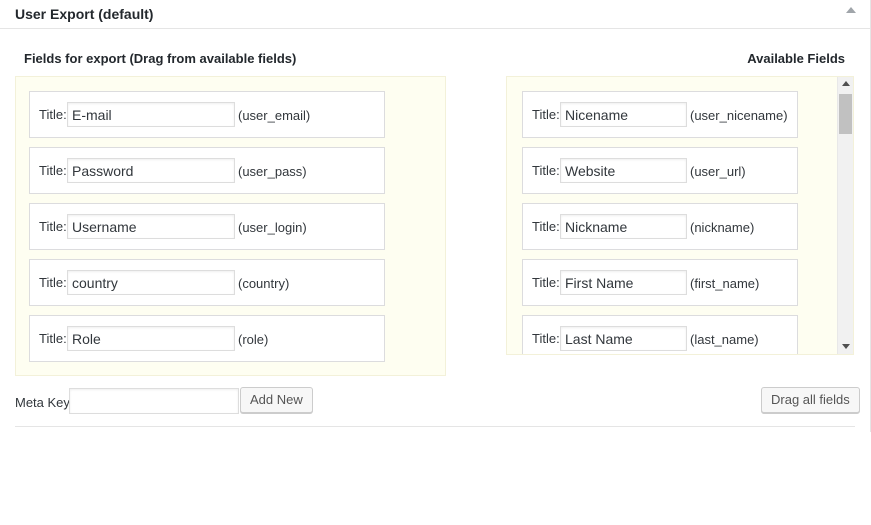 This screenshot has width=871, height=525. What do you see at coordinates (276, 400) in the screenshot?
I see `add-new-button: Add New` at bounding box center [276, 400].